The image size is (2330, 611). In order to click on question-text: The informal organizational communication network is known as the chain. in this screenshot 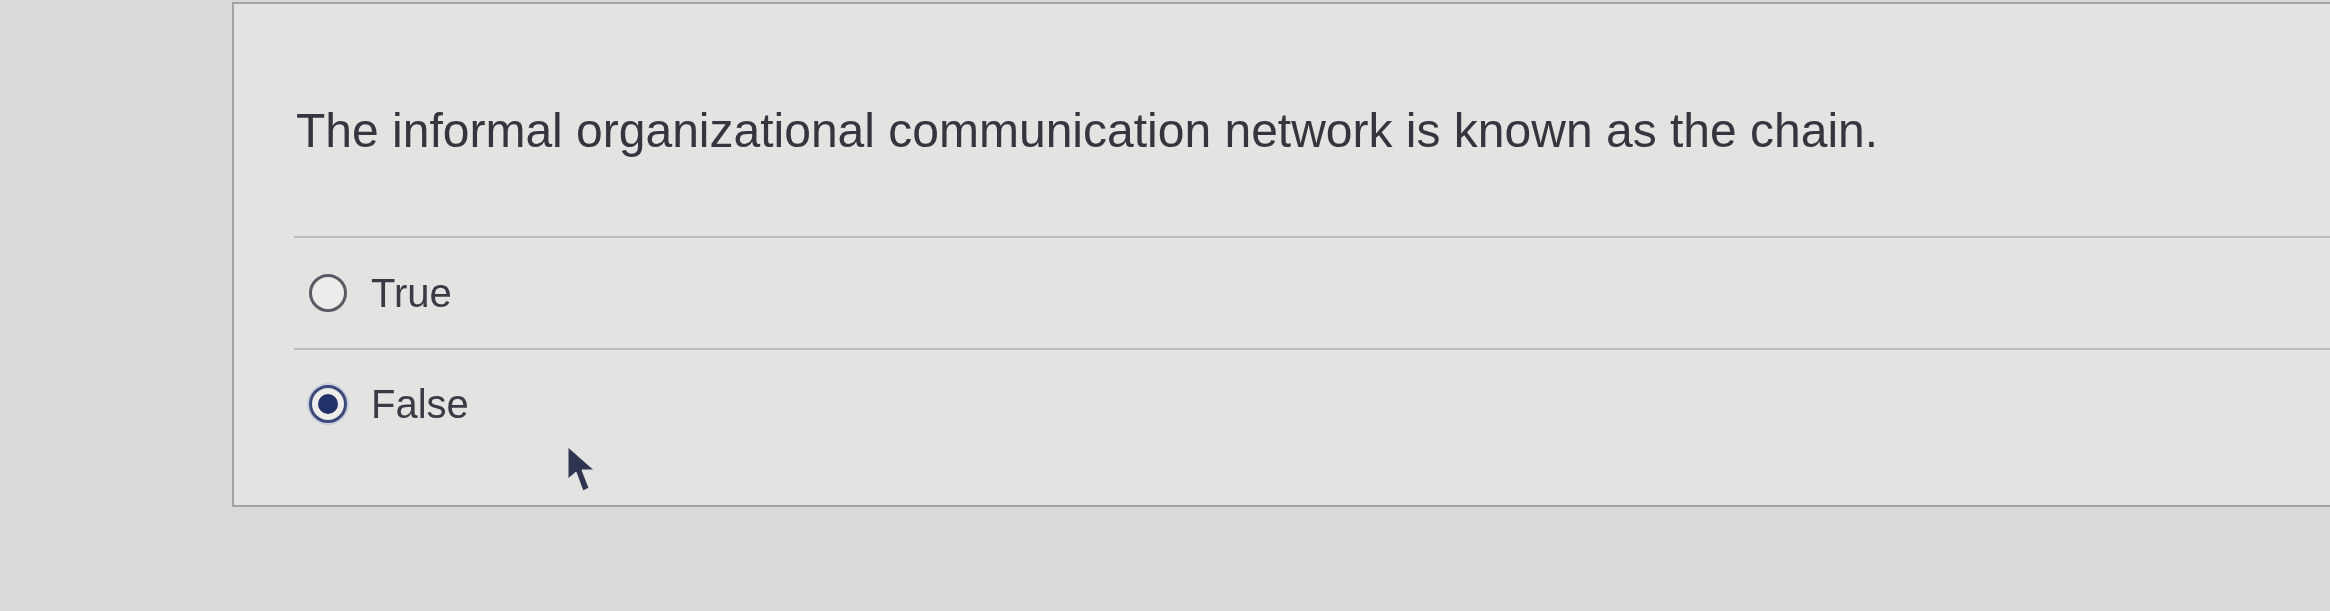, I will do `click(1087, 131)`.